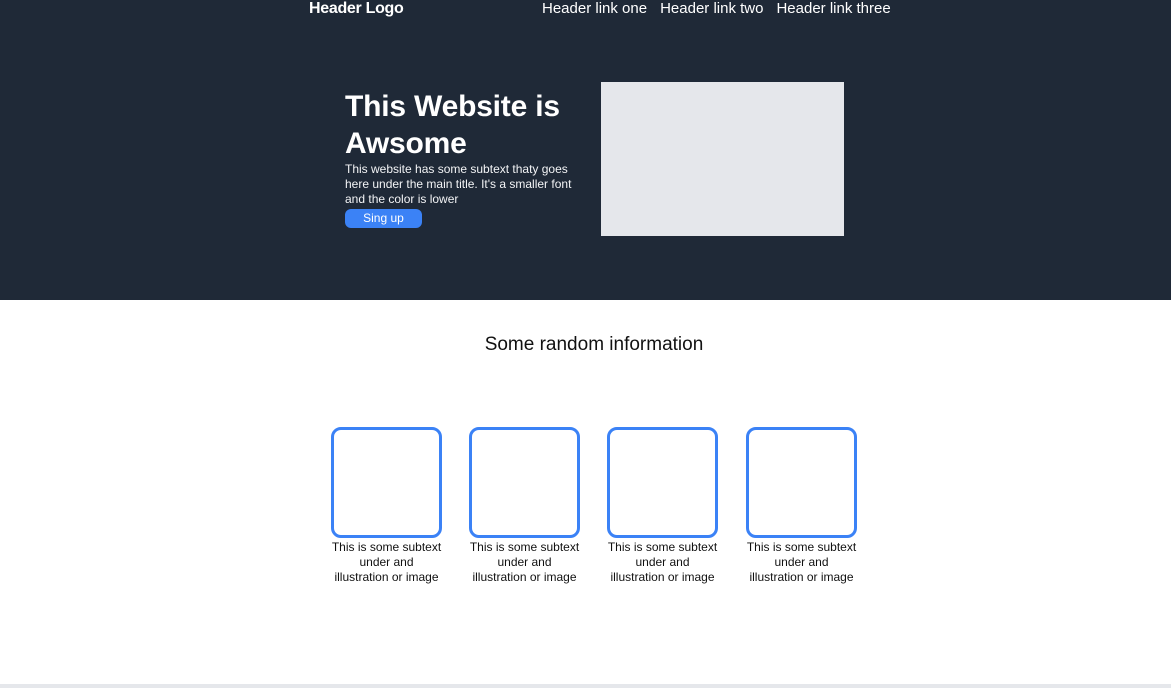 The image size is (1171, 688). What do you see at coordinates (594, 9) in the screenshot?
I see `header-link-one: Header link one` at bounding box center [594, 9].